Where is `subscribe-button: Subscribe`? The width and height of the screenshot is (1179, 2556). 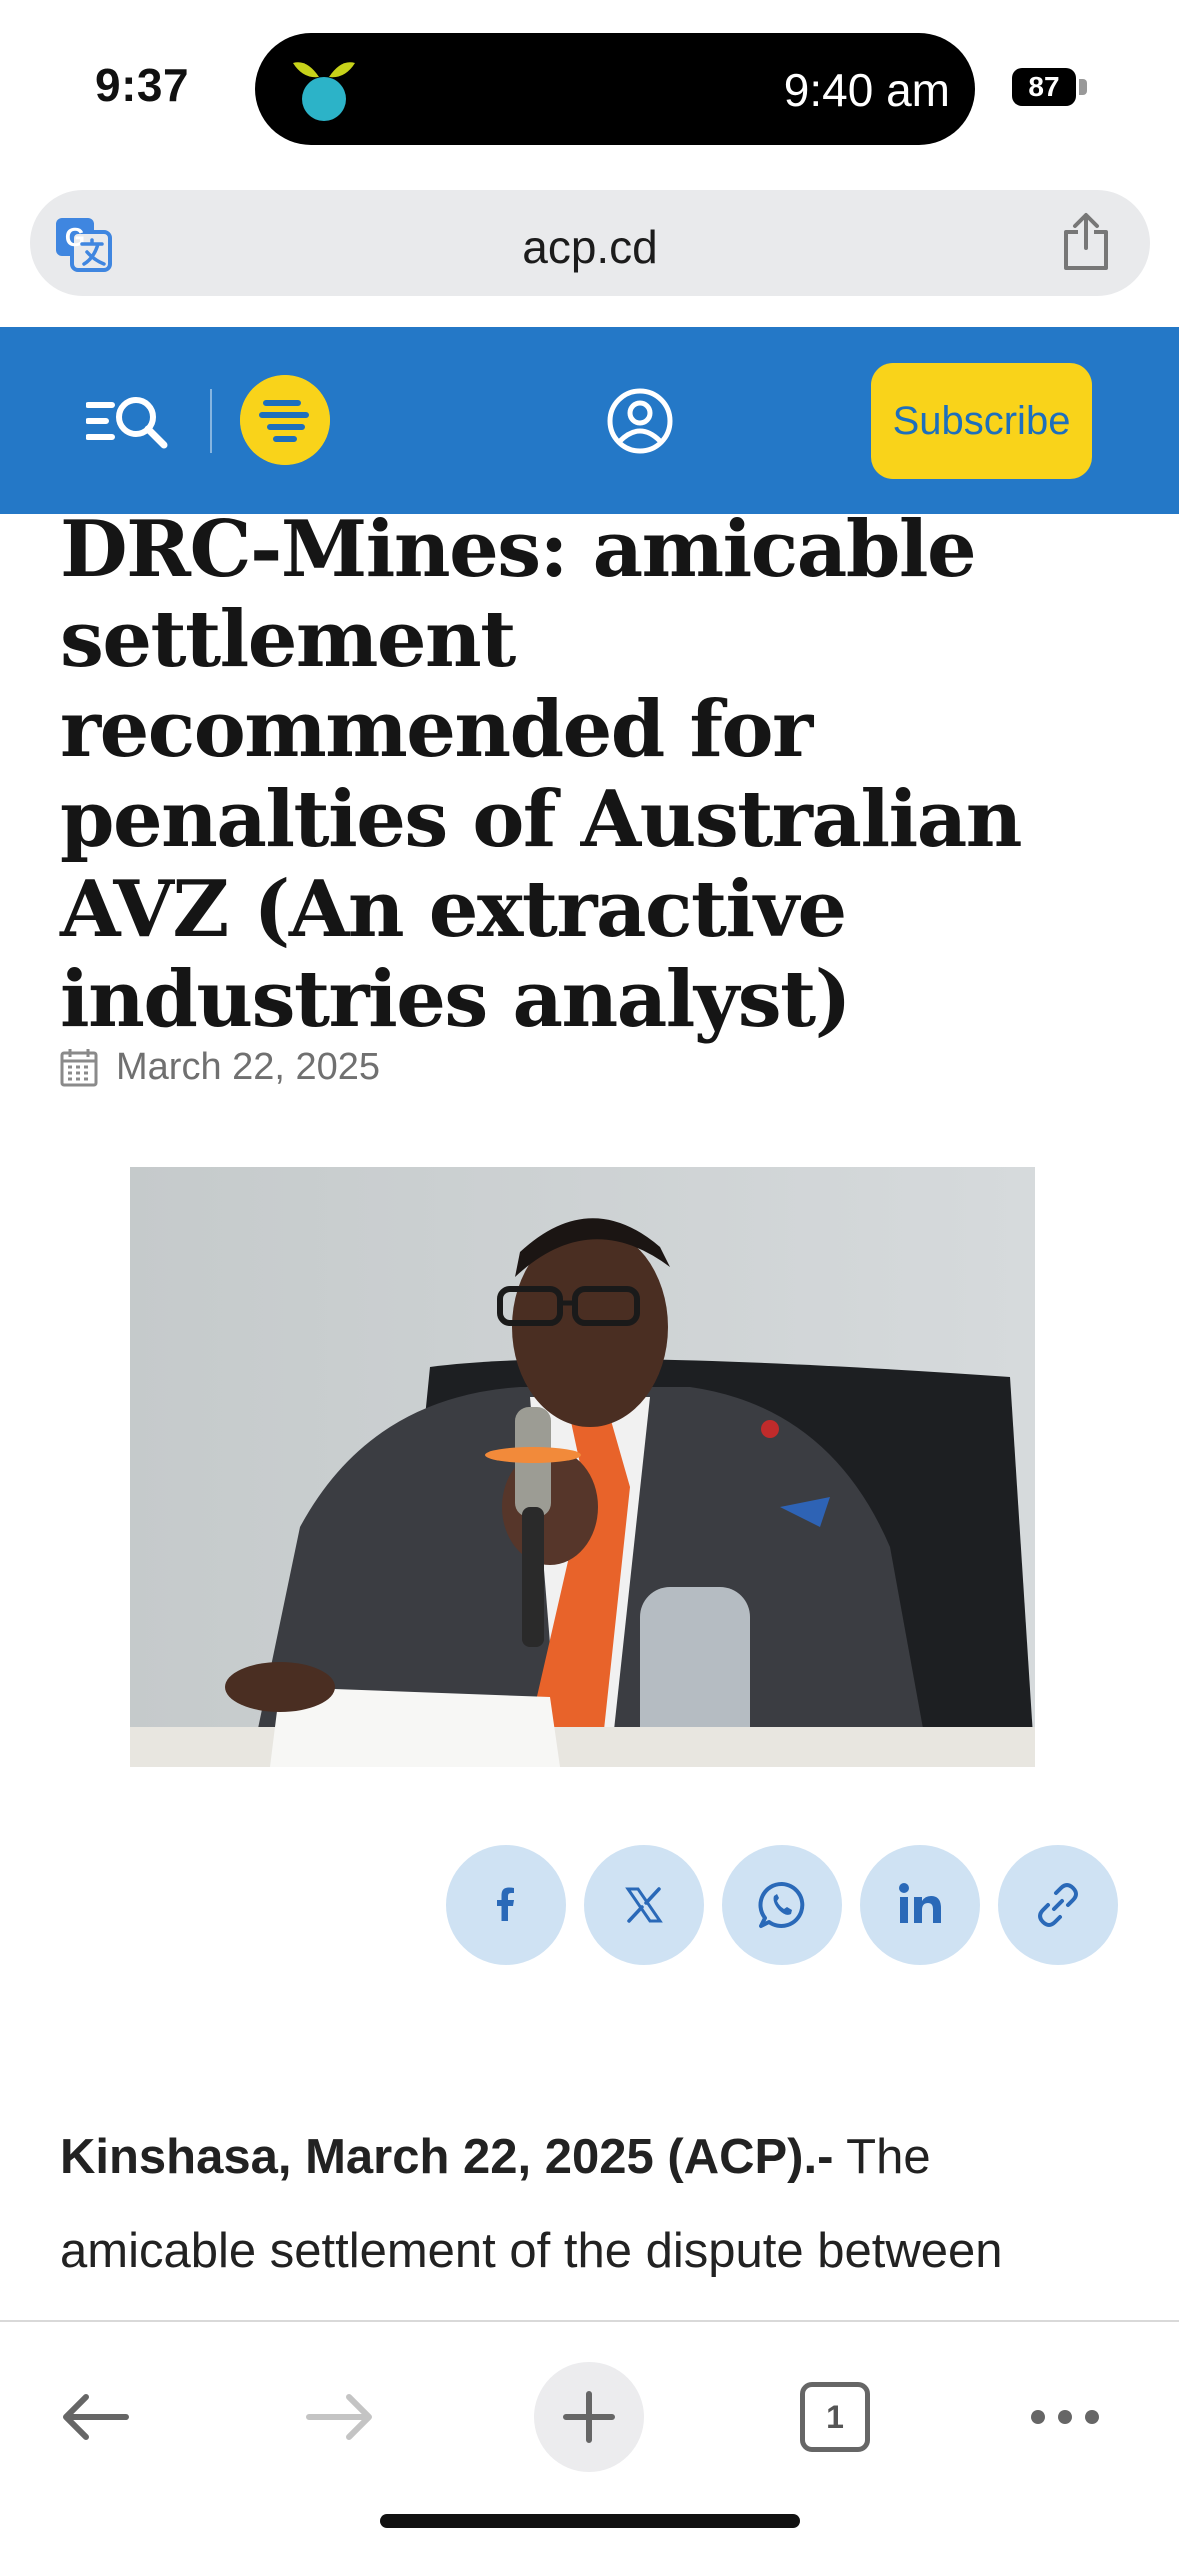 subscribe-button: Subscribe is located at coordinates (981, 421).